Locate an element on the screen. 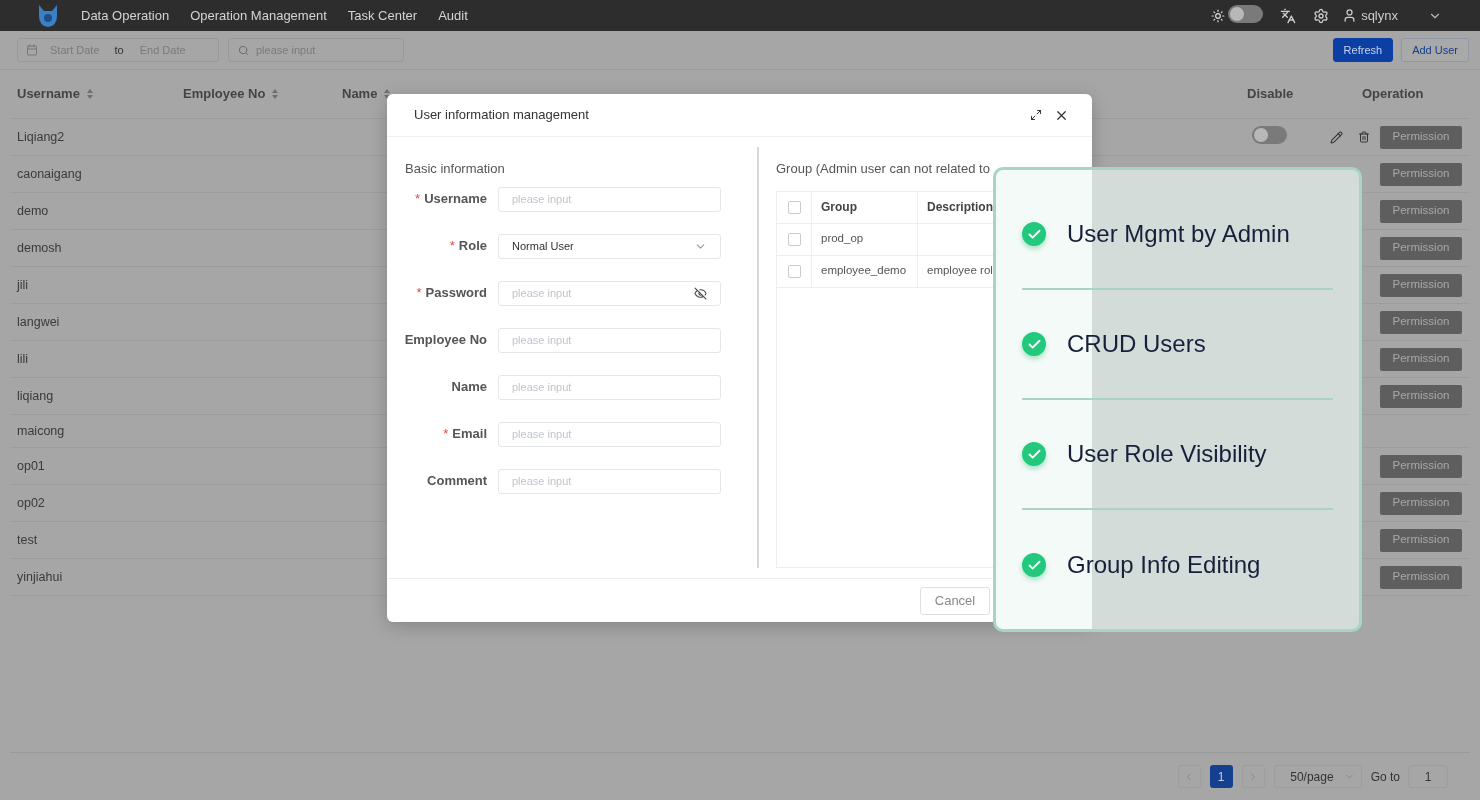  sun-icon is located at coordinates (1218, 15).